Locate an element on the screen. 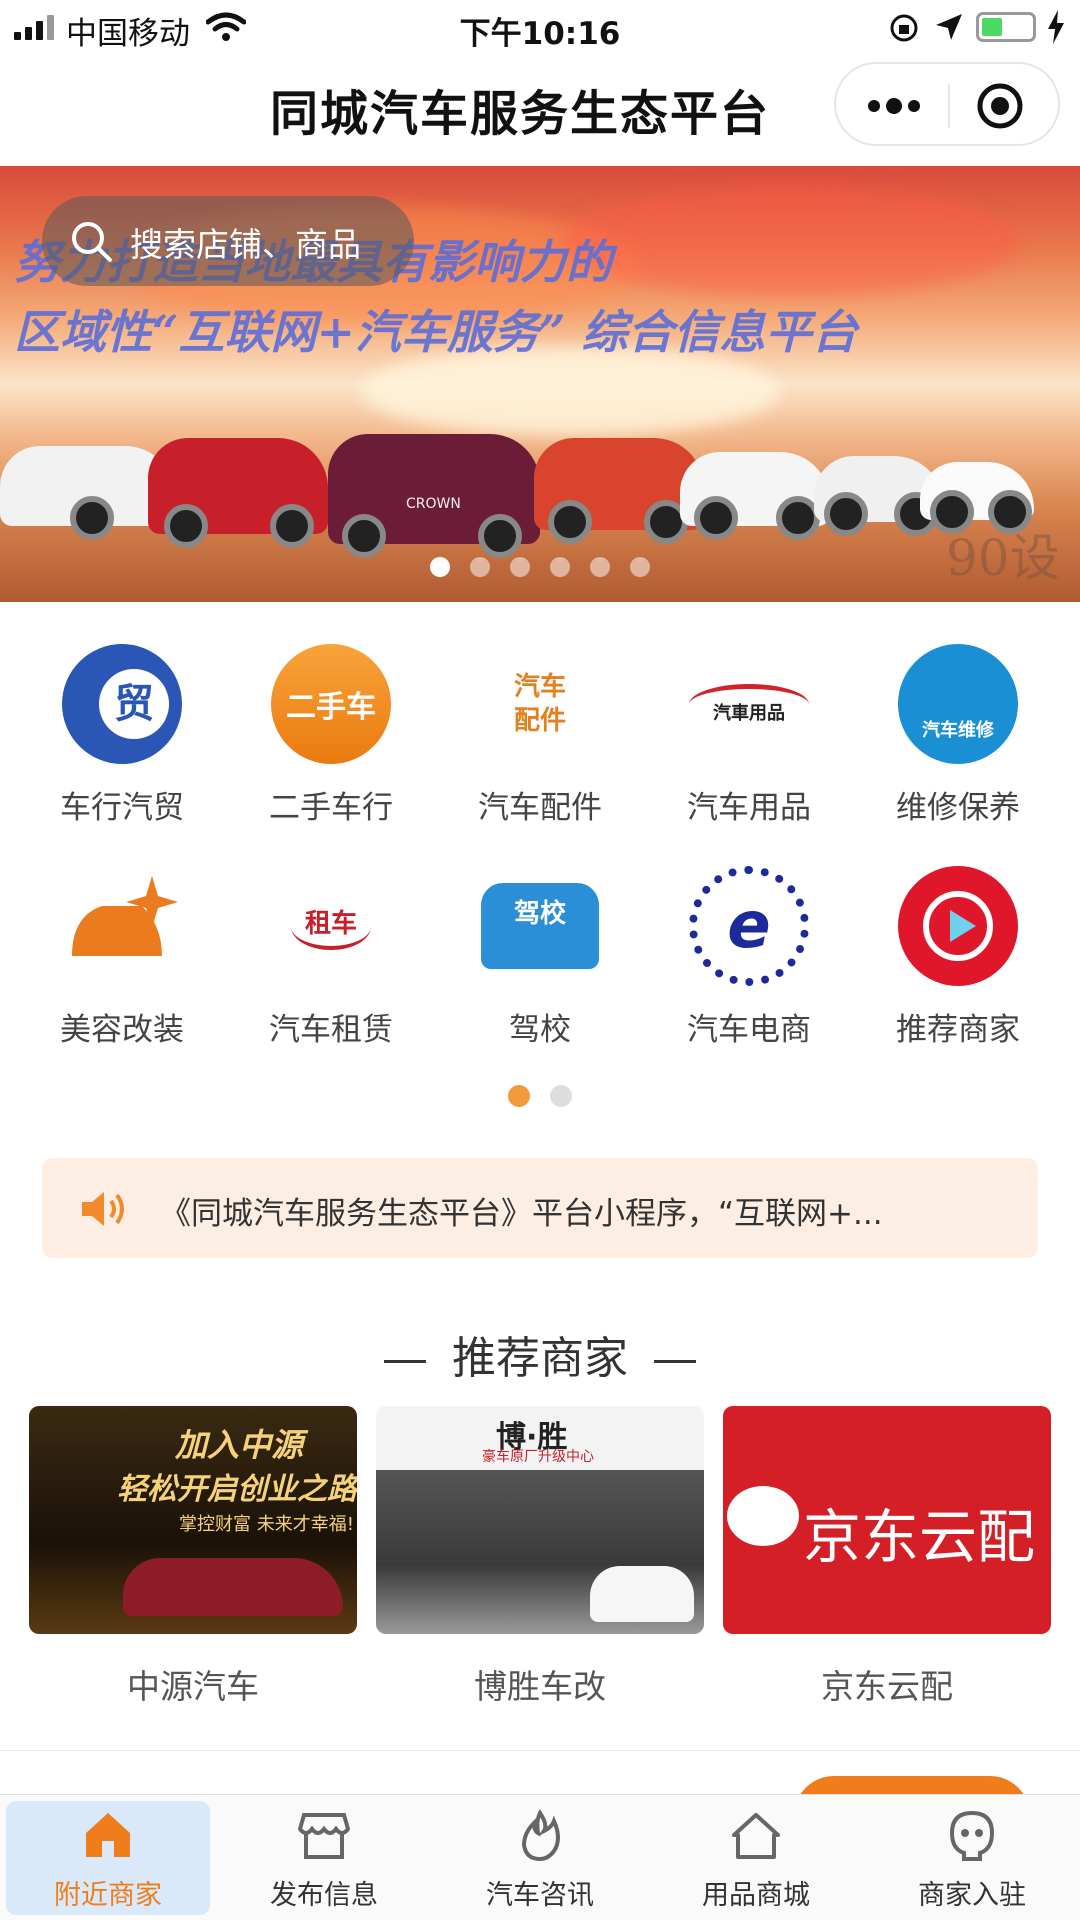  trade-icon: 贸 is located at coordinates (122, 704).